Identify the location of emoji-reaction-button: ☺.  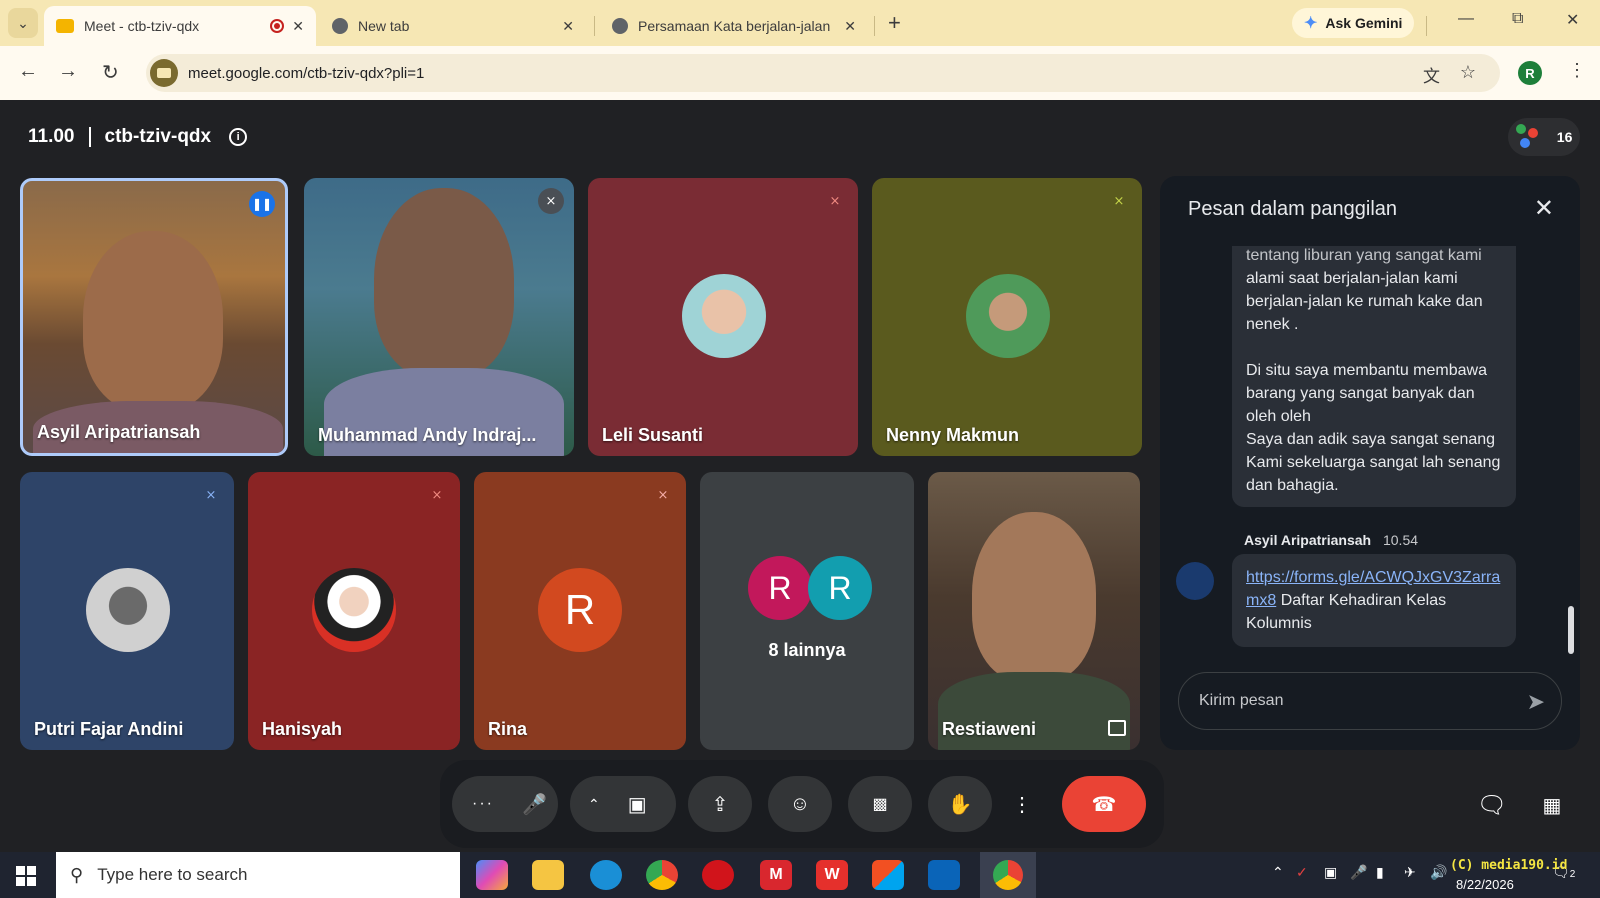
(800, 804).